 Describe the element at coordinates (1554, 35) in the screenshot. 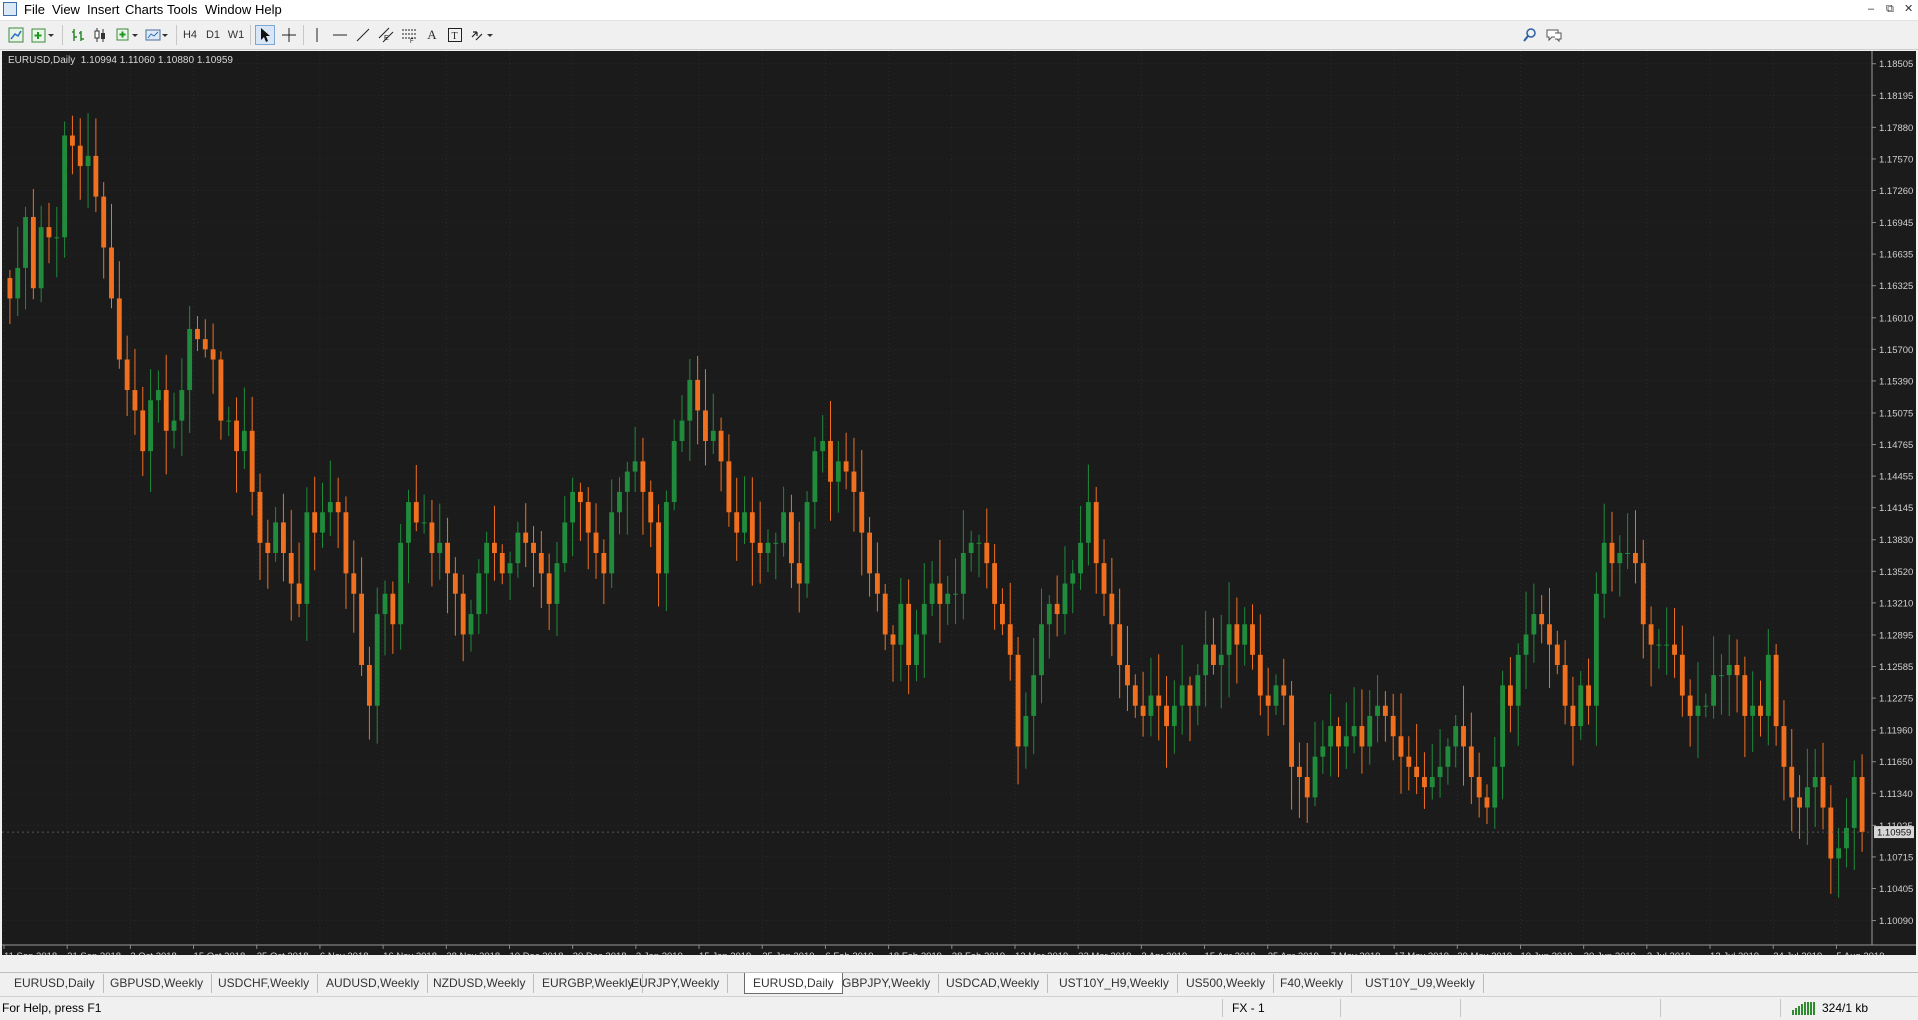

I see `chat-icon` at that location.